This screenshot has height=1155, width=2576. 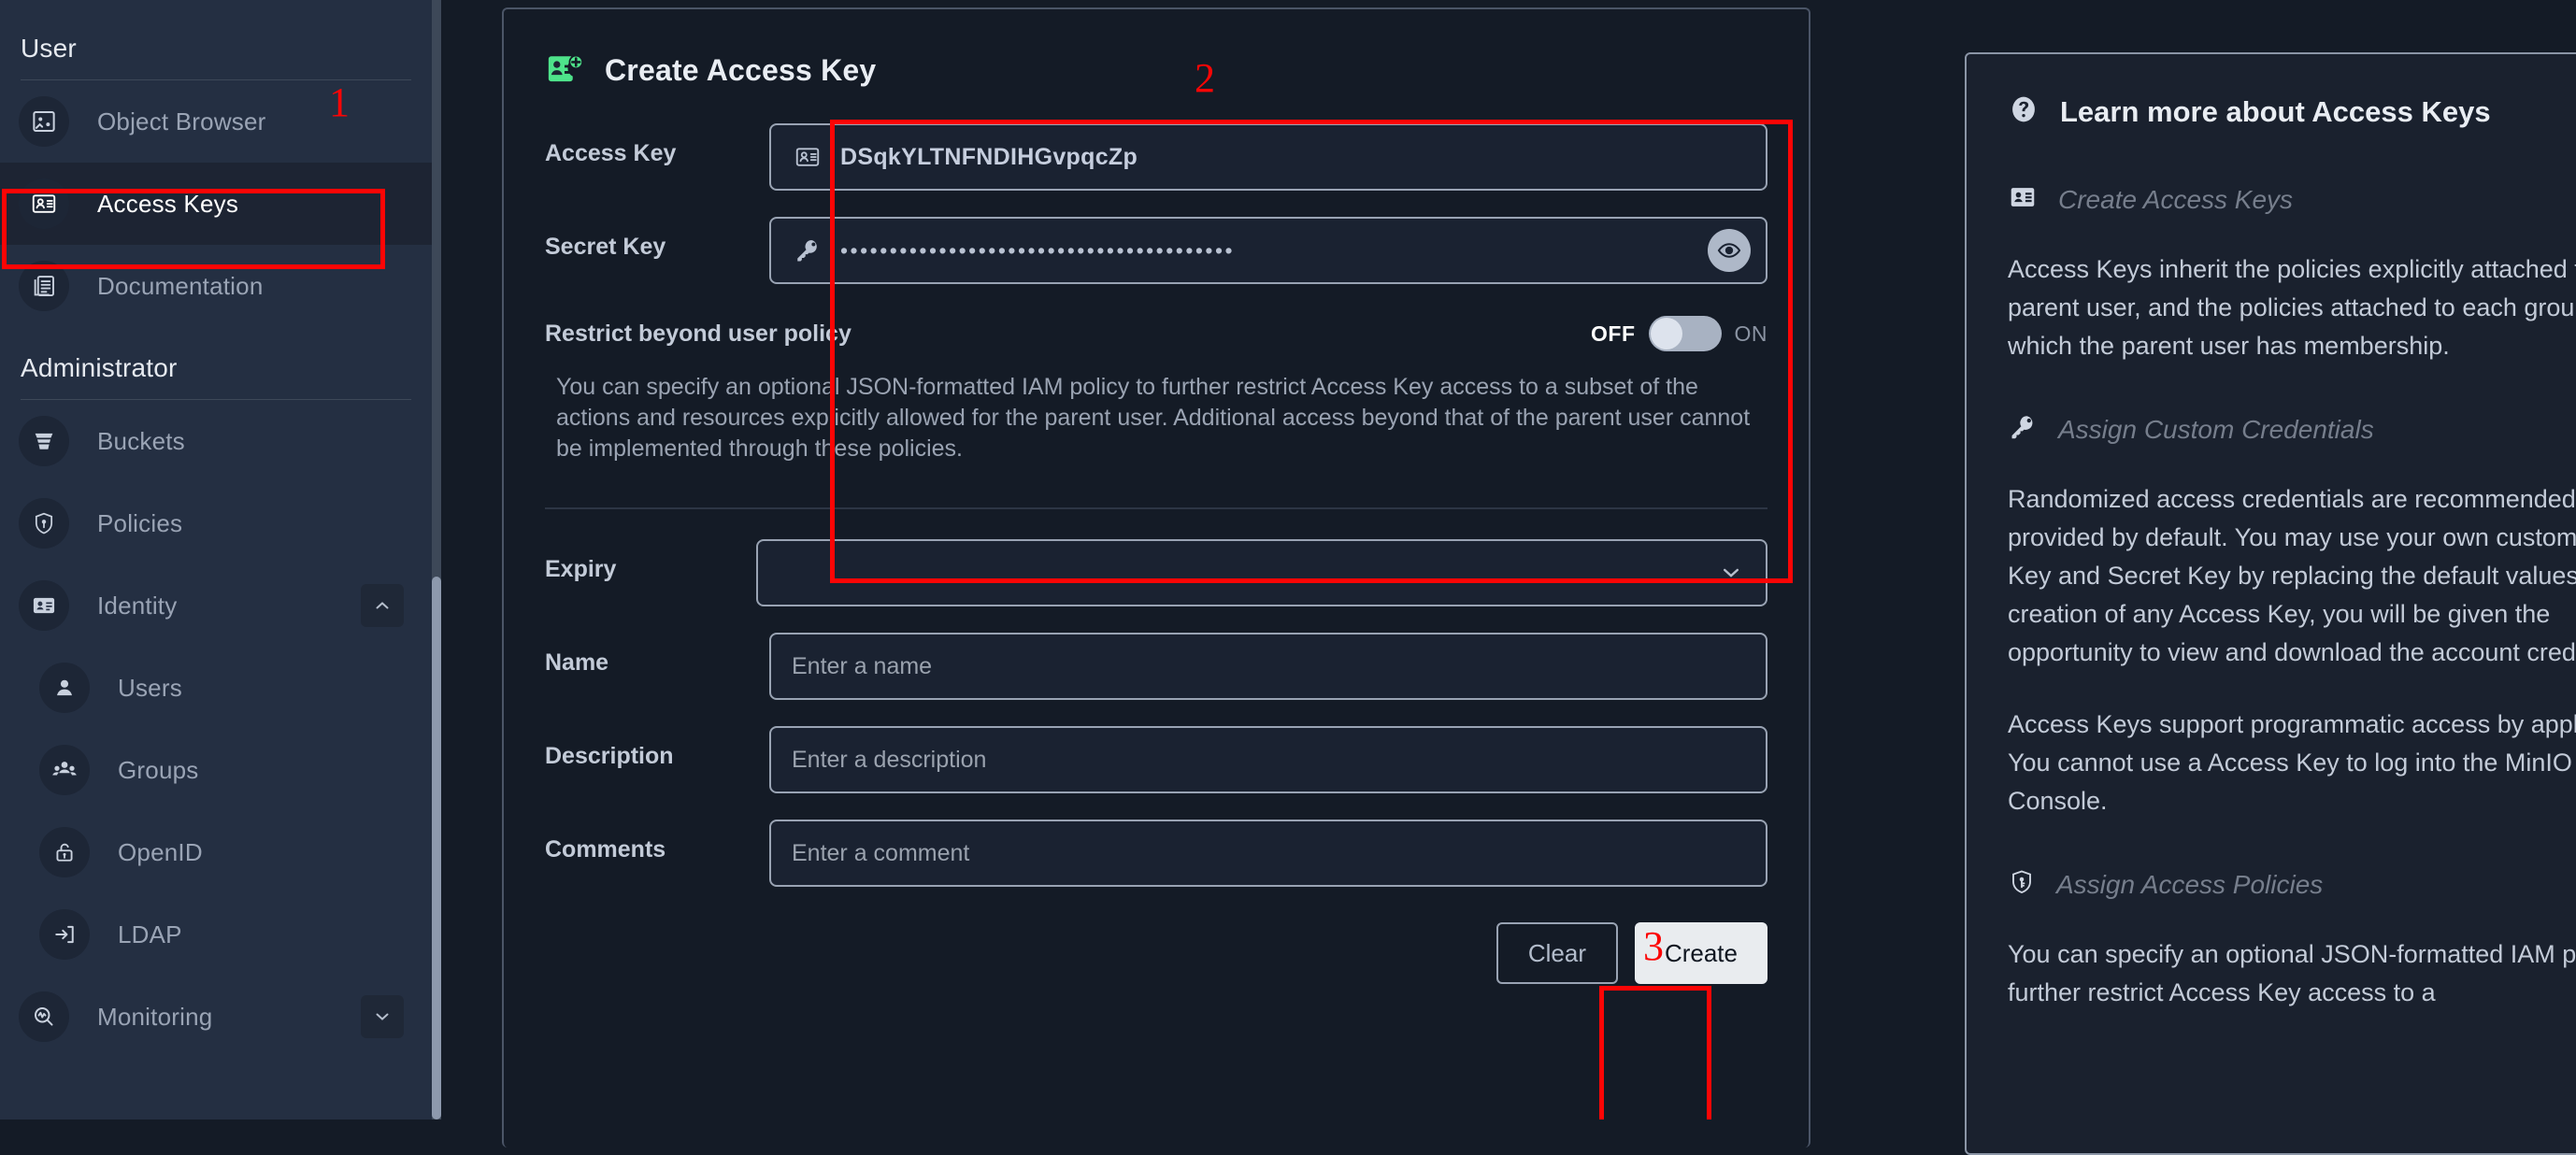 What do you see at coordinates (1268, 157) in the screenshot?
I see `access-key-input: DSqkYLTNFNDIHGvpqcZp` at bounding box center [1268, 157].